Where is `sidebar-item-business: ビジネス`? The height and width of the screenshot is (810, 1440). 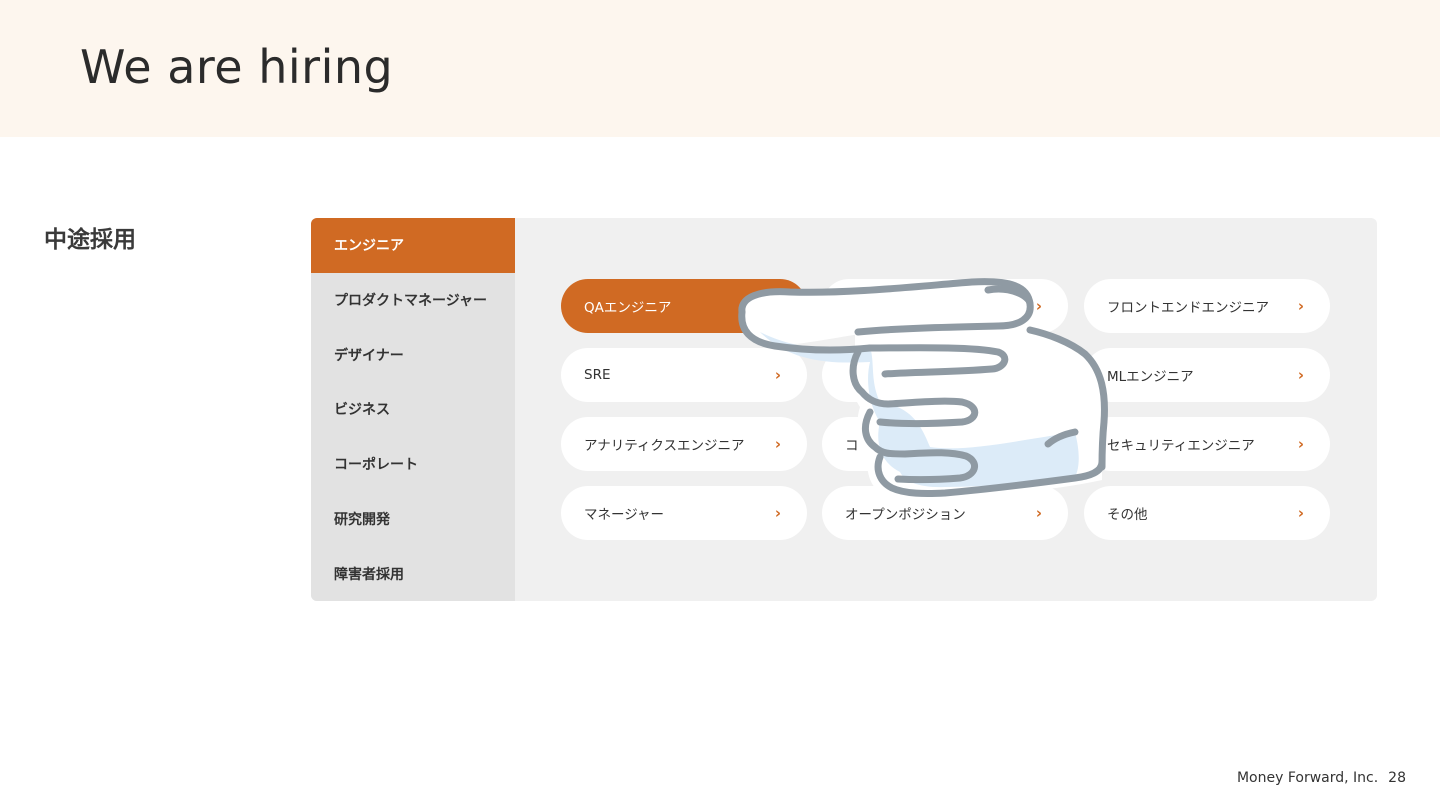
sidebar-item-business: ビジネス is located at coordinates (413, 409).